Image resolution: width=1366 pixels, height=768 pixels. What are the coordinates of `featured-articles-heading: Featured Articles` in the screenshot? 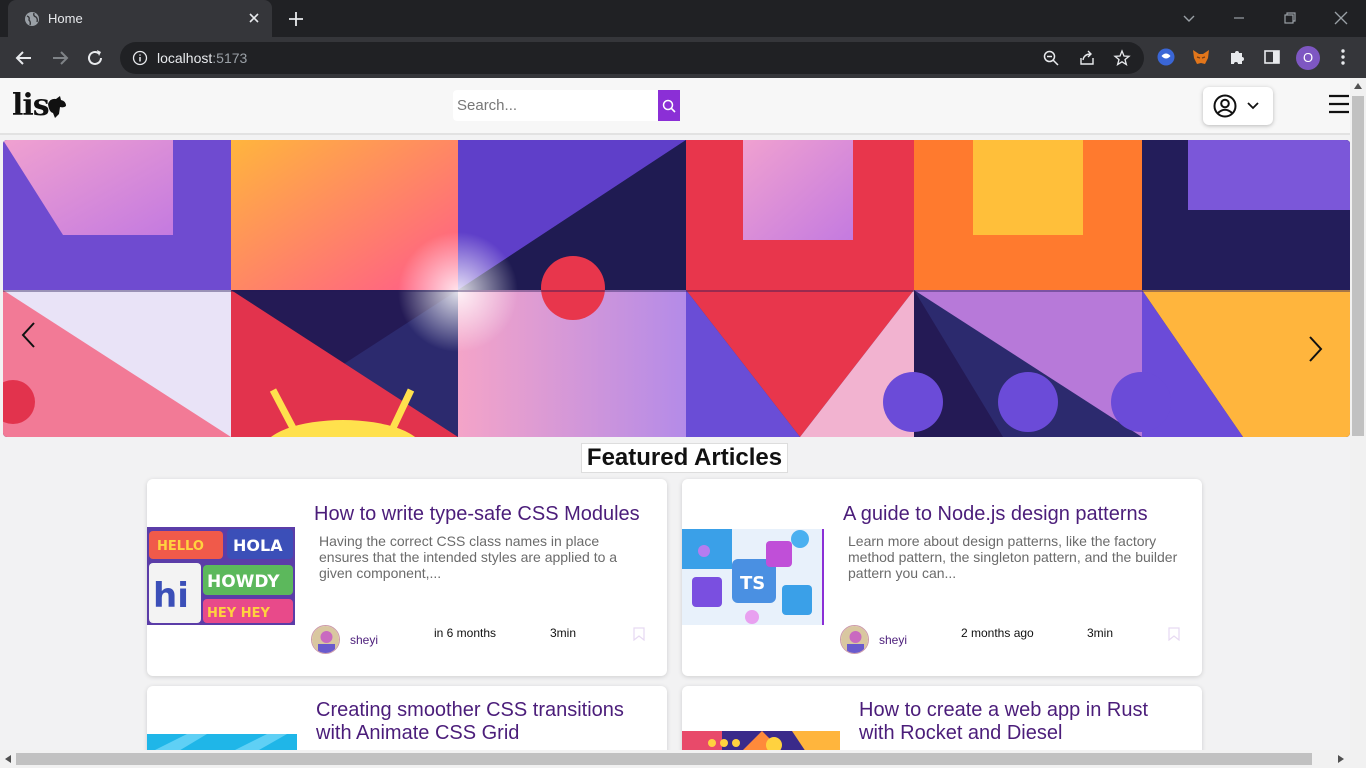 It's located at (684, 458).